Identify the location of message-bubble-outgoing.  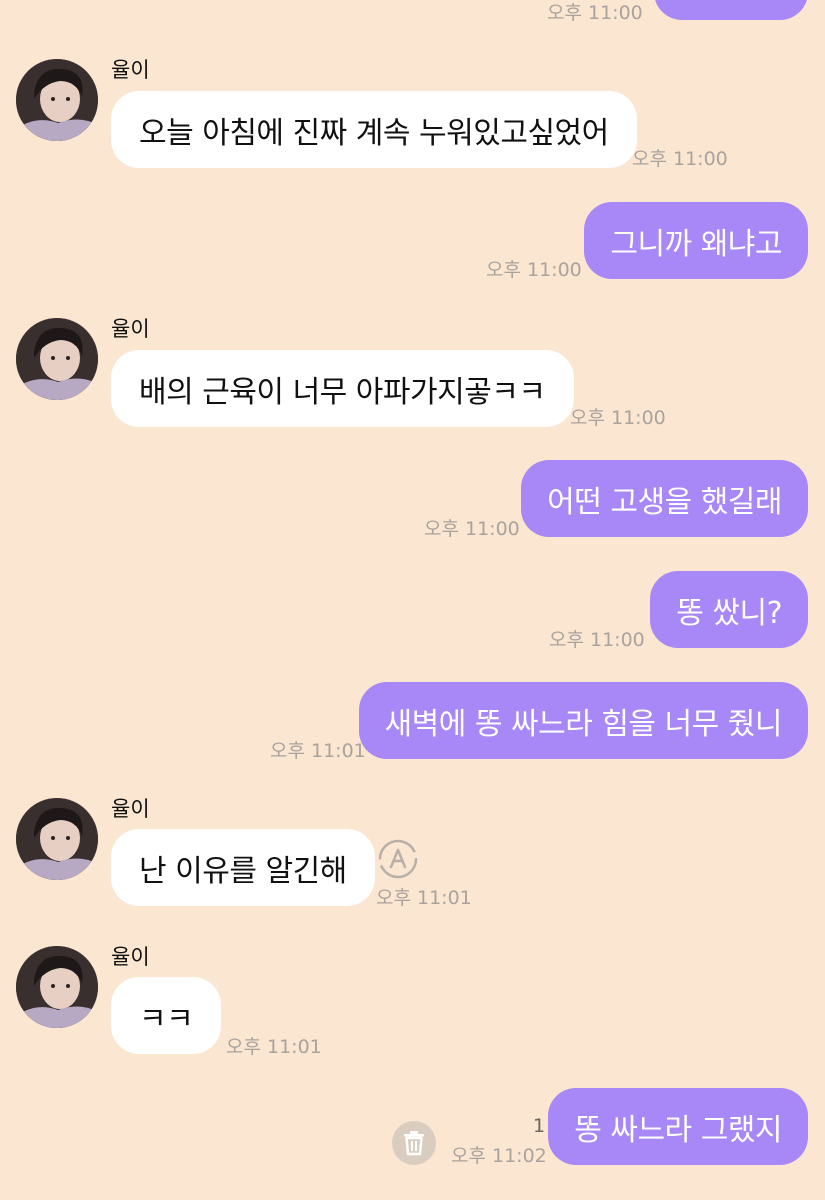
(731, 10).